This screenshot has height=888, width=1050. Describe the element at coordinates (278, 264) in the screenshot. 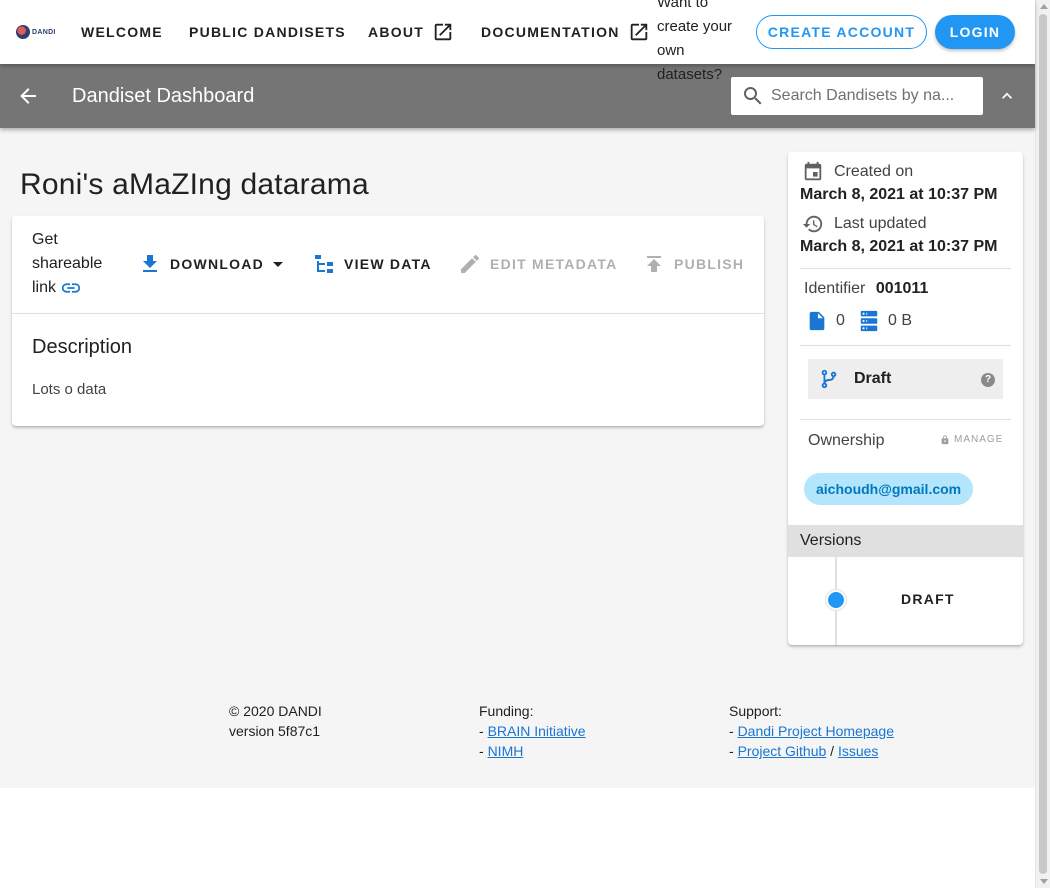

I see `caret-down-icon` at that location.